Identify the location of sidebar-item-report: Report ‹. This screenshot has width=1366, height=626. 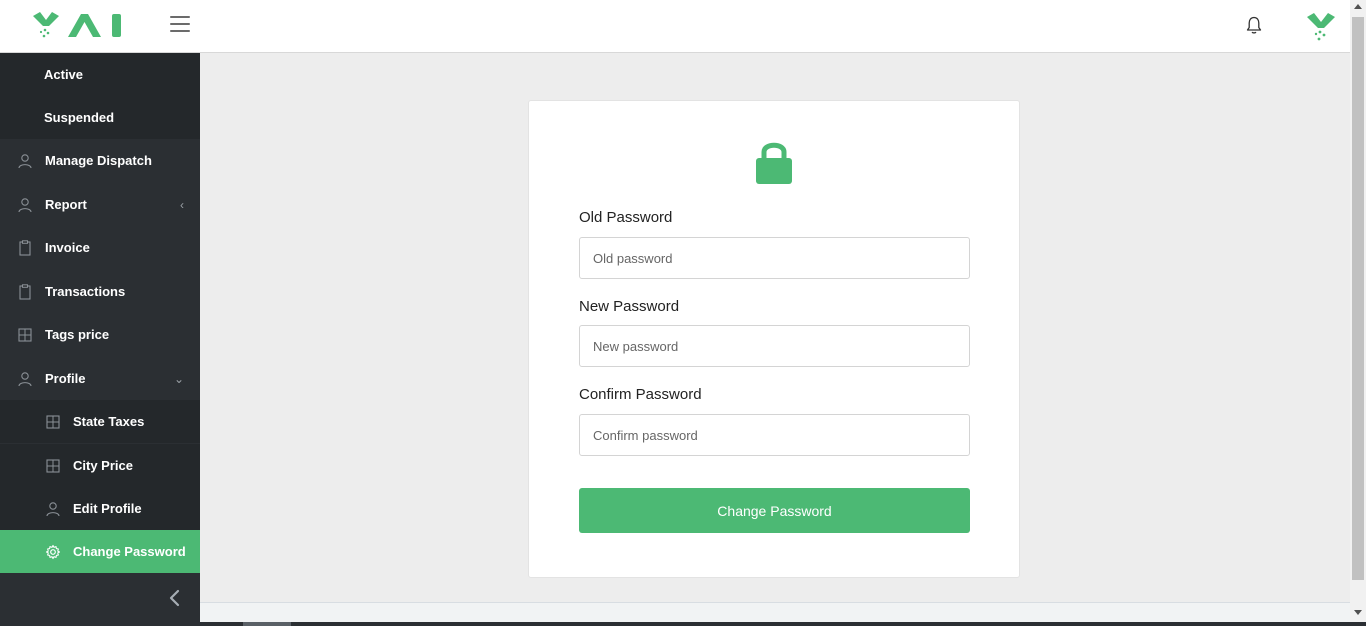
(100, 204).